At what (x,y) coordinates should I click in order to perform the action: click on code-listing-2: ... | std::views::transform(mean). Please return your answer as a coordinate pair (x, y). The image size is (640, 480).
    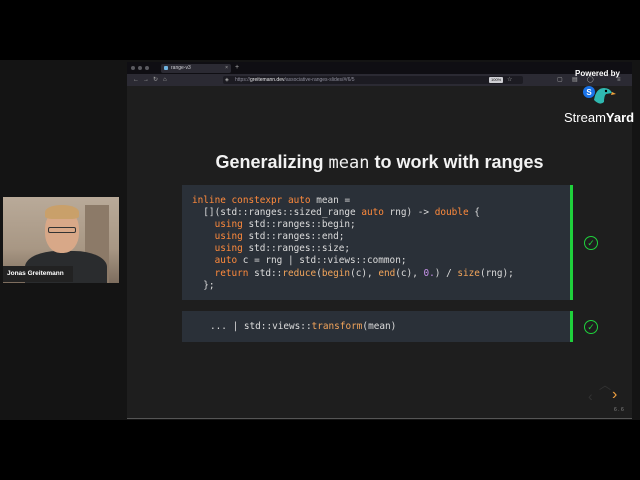
    Looking at the image, I should click on (303, 326).